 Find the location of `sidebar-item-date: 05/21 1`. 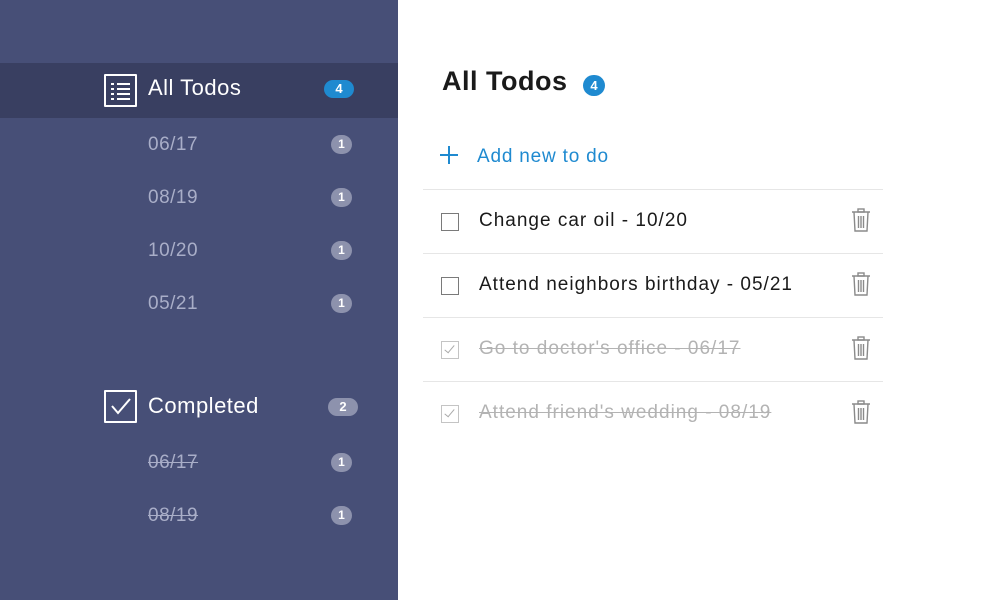

sidebar-item-date: 05/21 1 is located at coordinates (199, 304).